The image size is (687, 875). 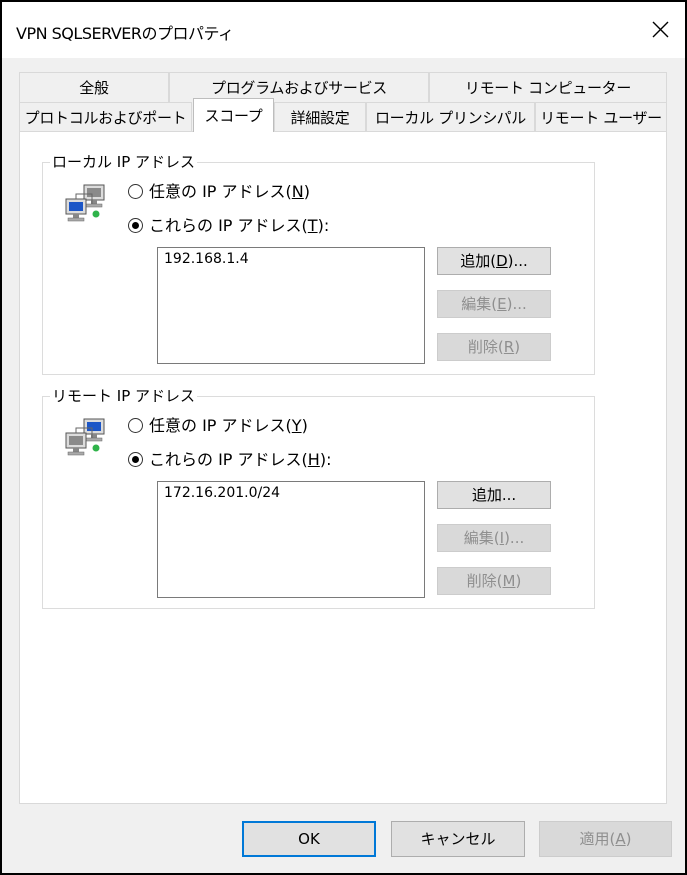 I want to click on remote-remove-key: M, so click(x=509, y=581).